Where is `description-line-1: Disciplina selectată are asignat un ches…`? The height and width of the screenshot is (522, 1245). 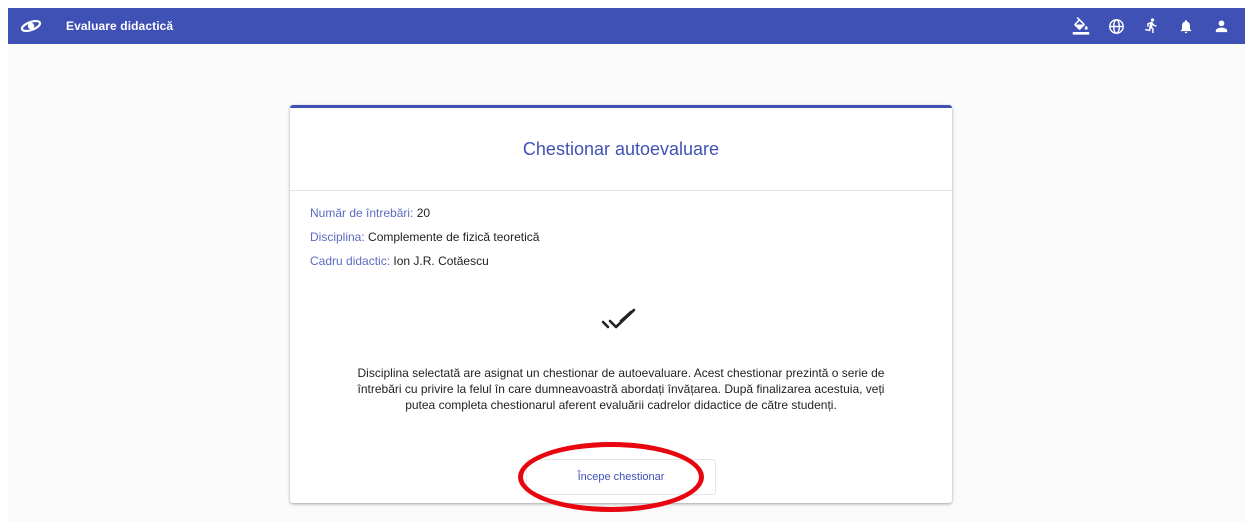 description-line-1: Disciplina selectată are asignat un ches… is located at coordinates (621, 373).